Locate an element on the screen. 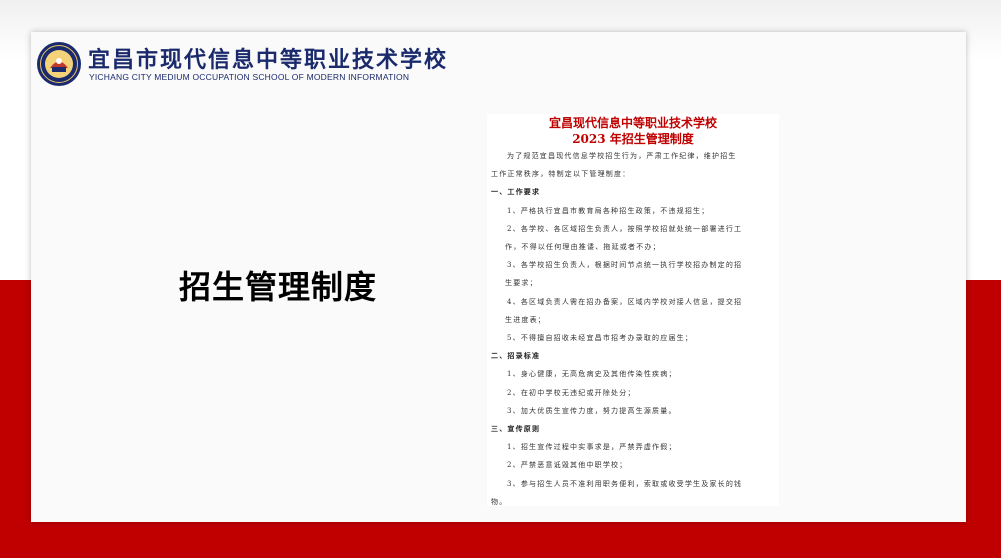 The width and height of the screenshot is (1001, 558). document-line: 2、各学校、各区域招生负责人，按照学校招就处统一部署进行工 is located at coordinates (625, 228).